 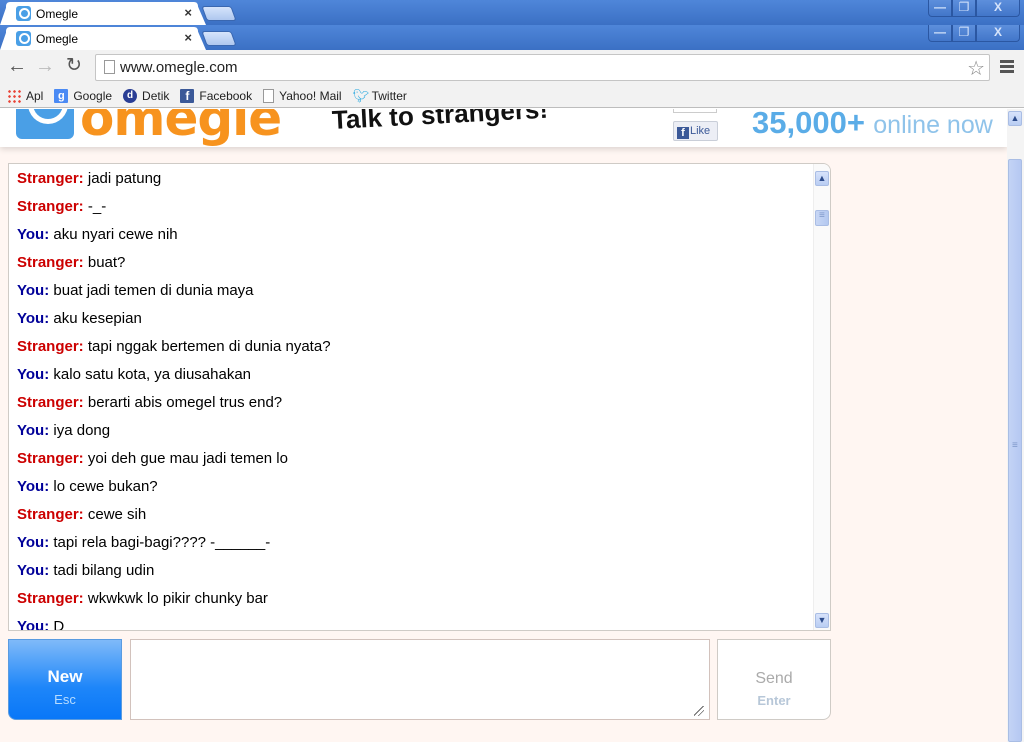 I want to click on fb-like-count-bubble, so click(x=695, y=111).